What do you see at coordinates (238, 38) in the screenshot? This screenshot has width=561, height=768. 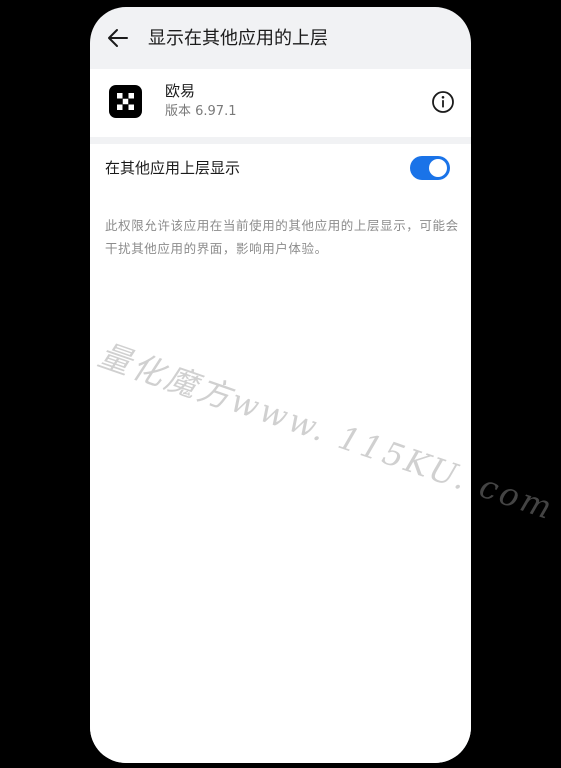 I see `page-title: 显示在其他应用的上层` at bounding box center [238, 38].